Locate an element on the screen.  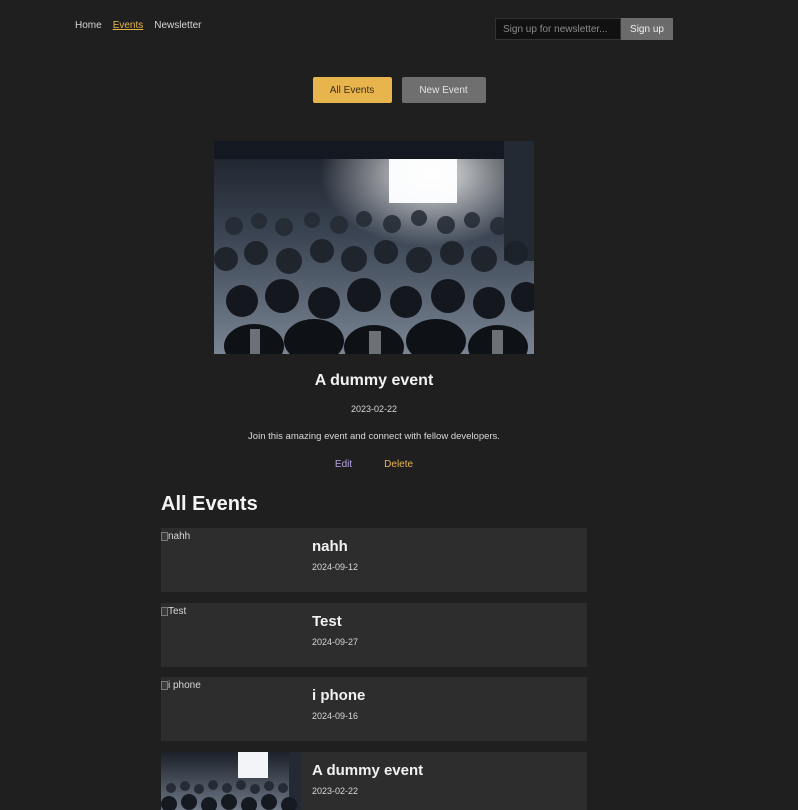
top-bar: Home Events Newsletter Sign up is located at coordinates (399, 28).